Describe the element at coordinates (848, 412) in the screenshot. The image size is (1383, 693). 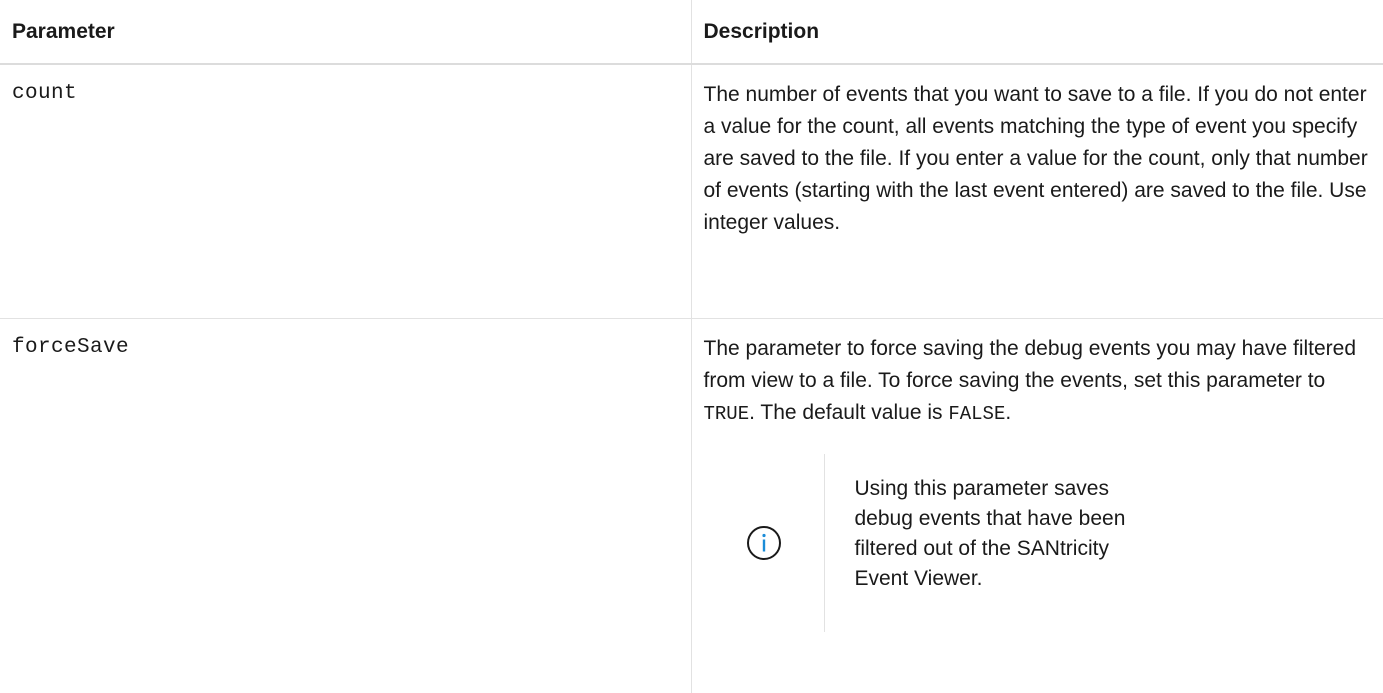
I see `desc-text: . The default value is` at that location.